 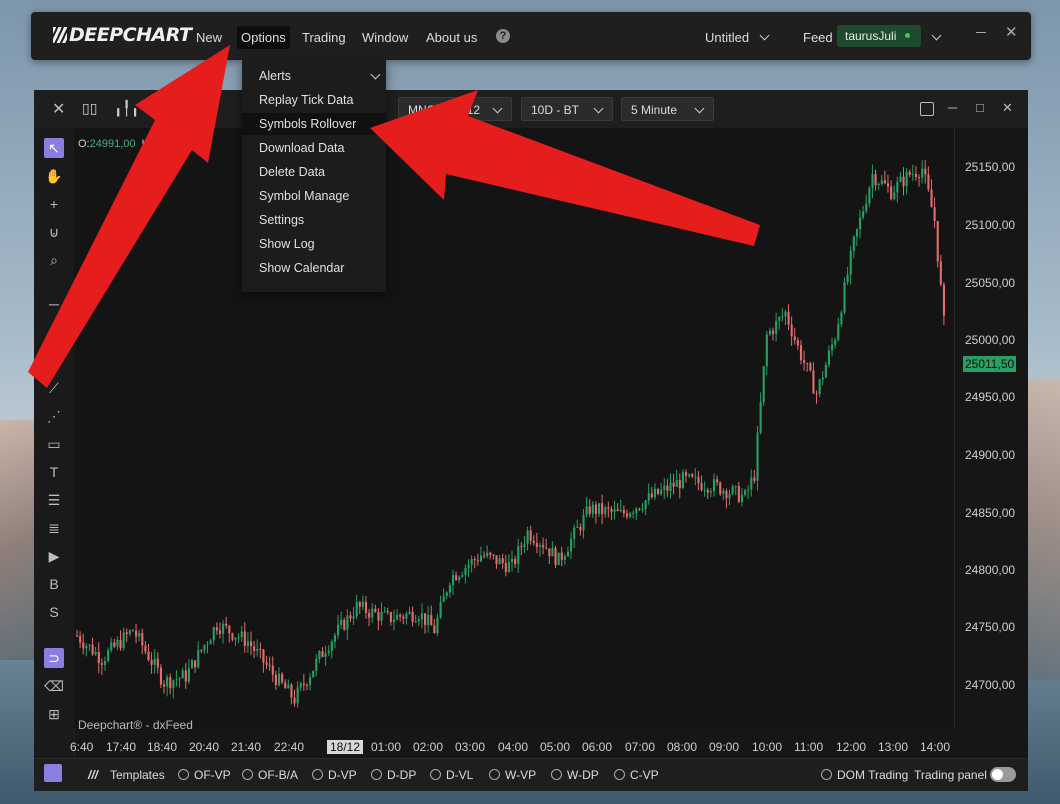 What do you see at coordinates (54, 176) in the screenshot?
I see `hand-tool-icon: ✋` at bounding box center [54, 176].